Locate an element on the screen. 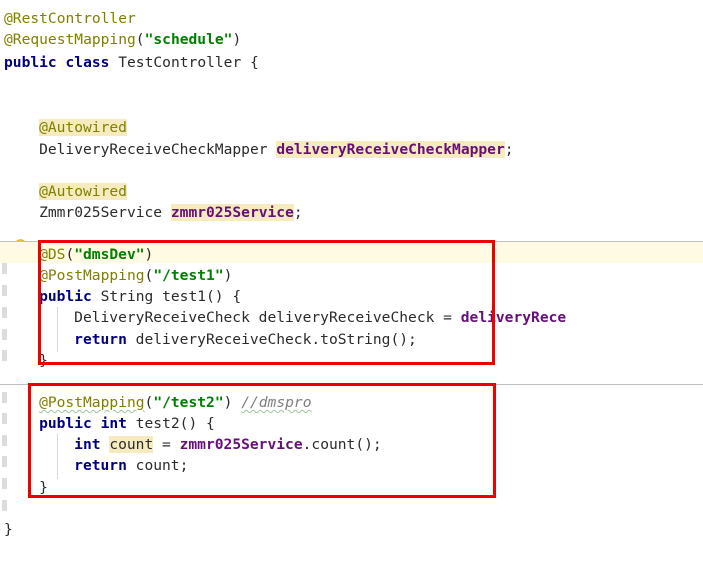  code-line: Zmmr025Service zmmr025Service; is located at coordinates (351, 210).